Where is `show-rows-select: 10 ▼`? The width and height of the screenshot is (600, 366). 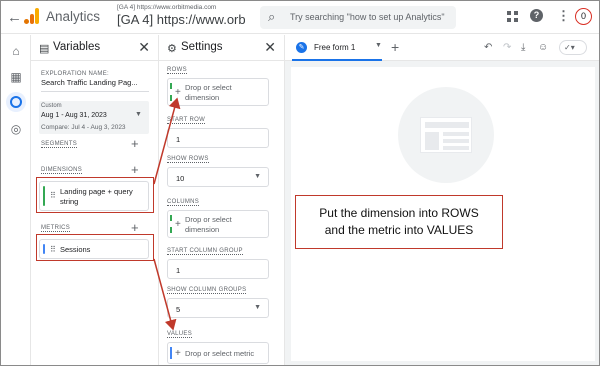
show-rows-select: 10 ▼ is located at coordinates (218, 177).